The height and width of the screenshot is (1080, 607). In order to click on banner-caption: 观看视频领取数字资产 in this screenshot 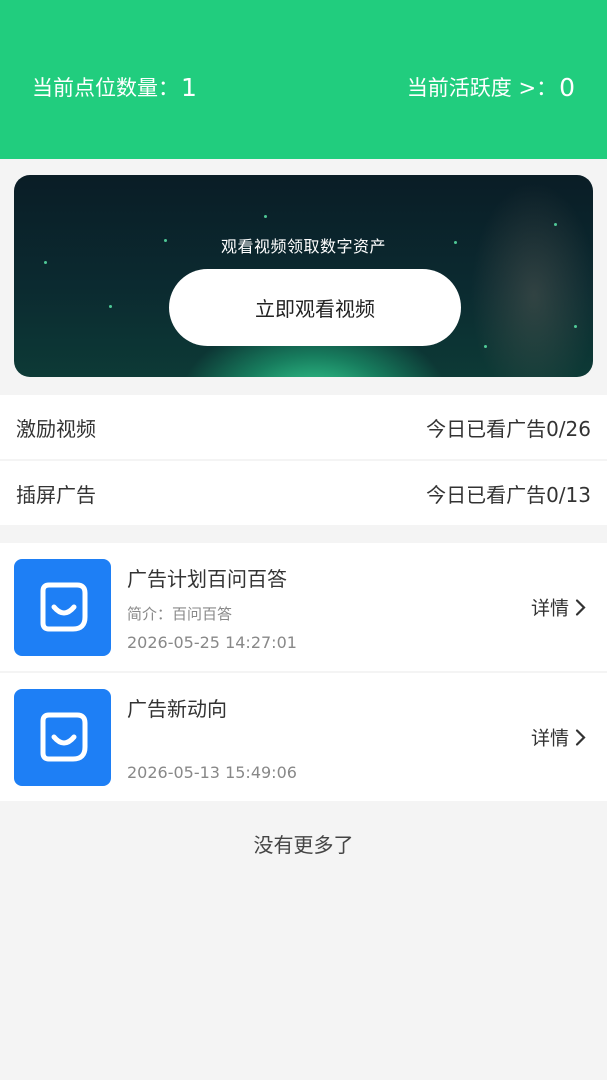, I will do `click(303, 246)`.